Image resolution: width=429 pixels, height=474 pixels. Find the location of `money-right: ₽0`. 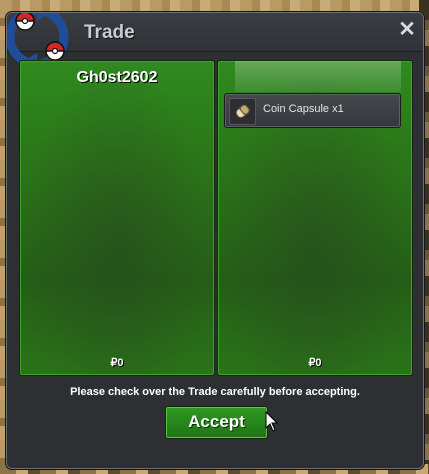

money-right: ₽0 is located at coordinates (315, 363).